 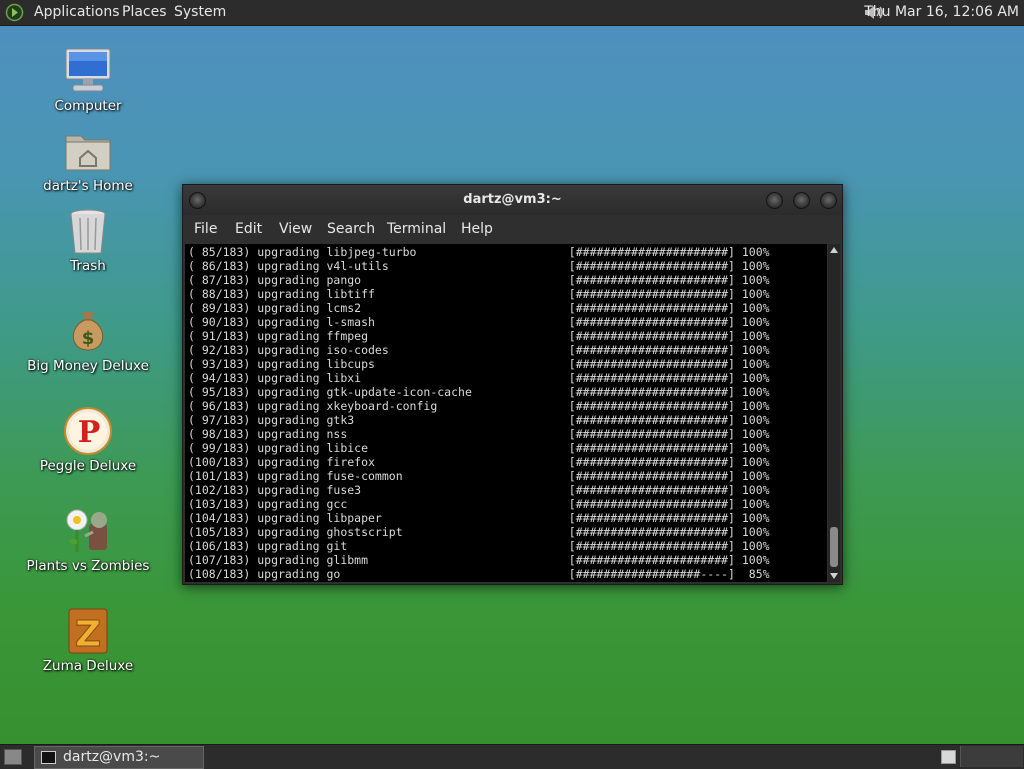 What do you see at coordinates (88, 531) in the screenshot?
I see `plants-vs-zombies-icon` at bounding box center [88, 531].